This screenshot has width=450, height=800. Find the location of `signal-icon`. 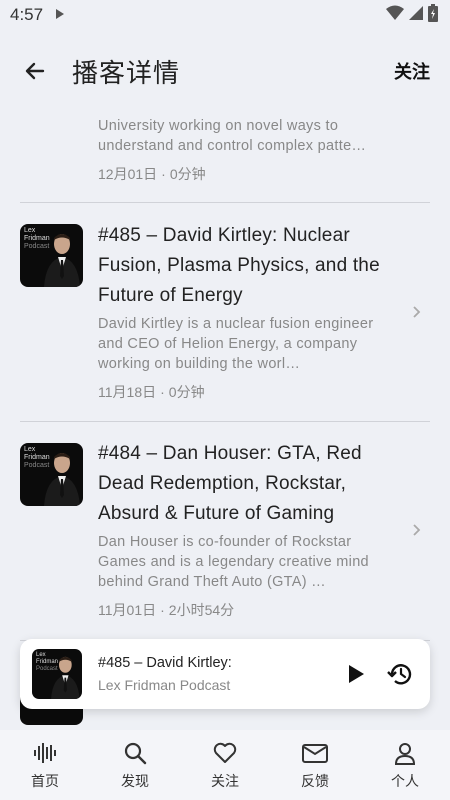

signal-icon is located at coordinates (416, 15).